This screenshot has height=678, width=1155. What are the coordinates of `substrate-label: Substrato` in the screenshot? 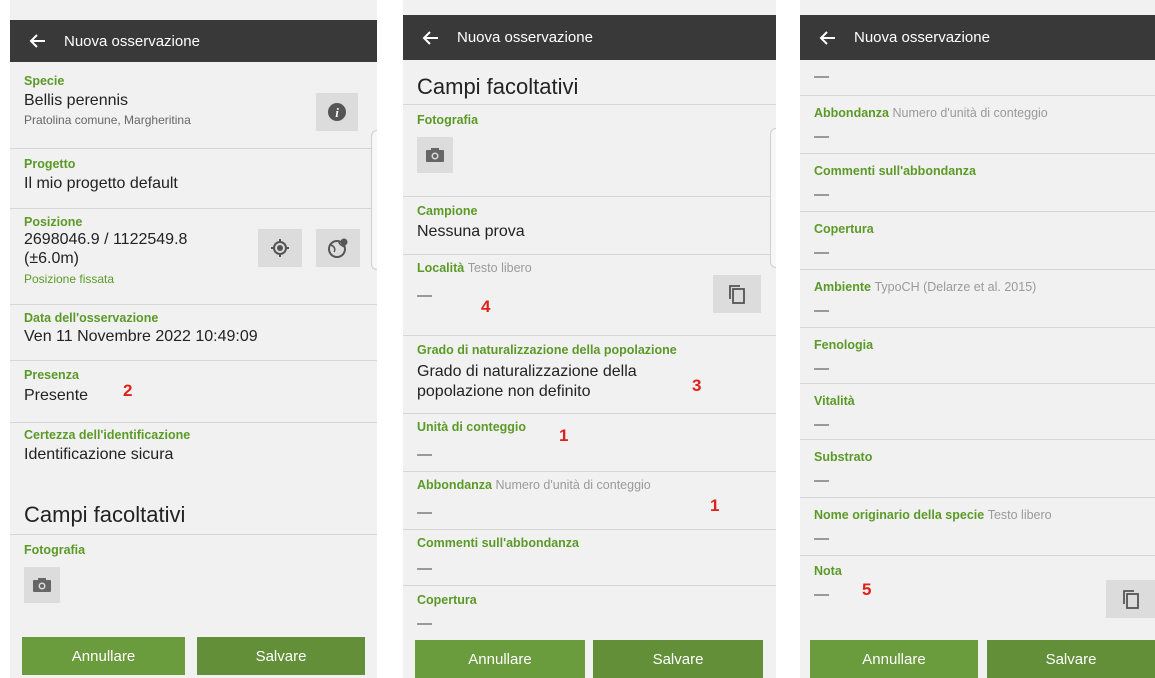 It's located at (843, 457).